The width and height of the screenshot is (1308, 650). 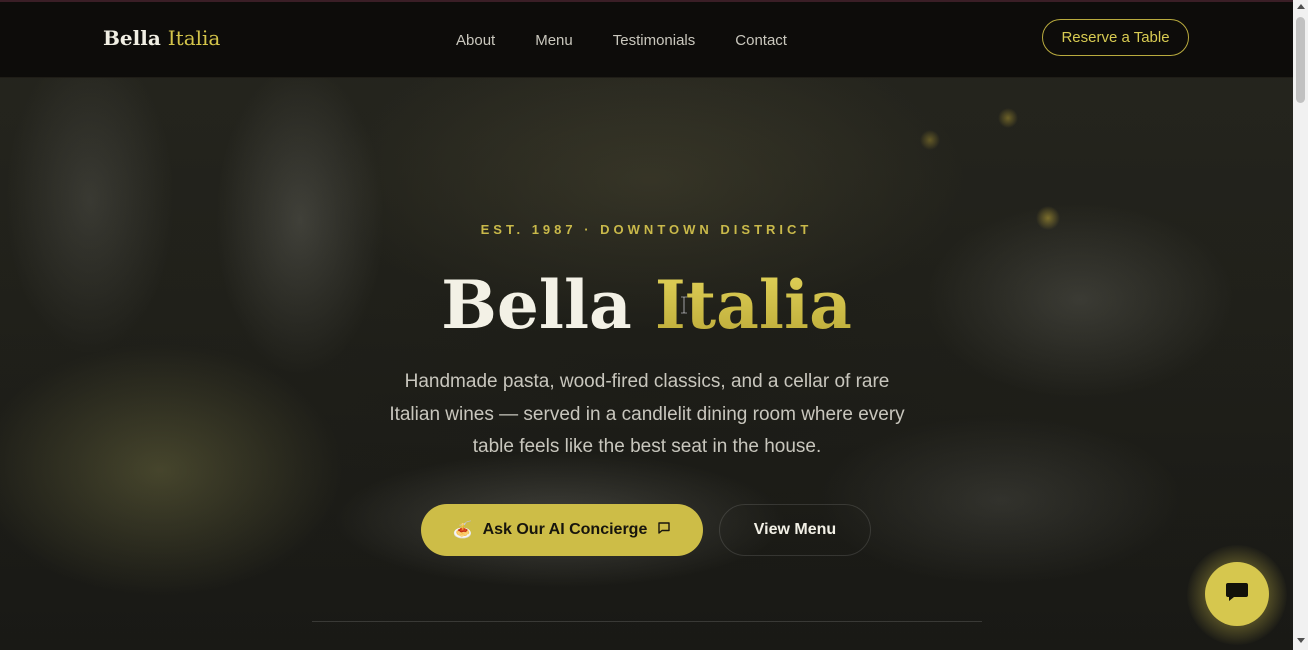 I want to click on nav-link-testimonials: Testimonials, so click(x=654, y=40).